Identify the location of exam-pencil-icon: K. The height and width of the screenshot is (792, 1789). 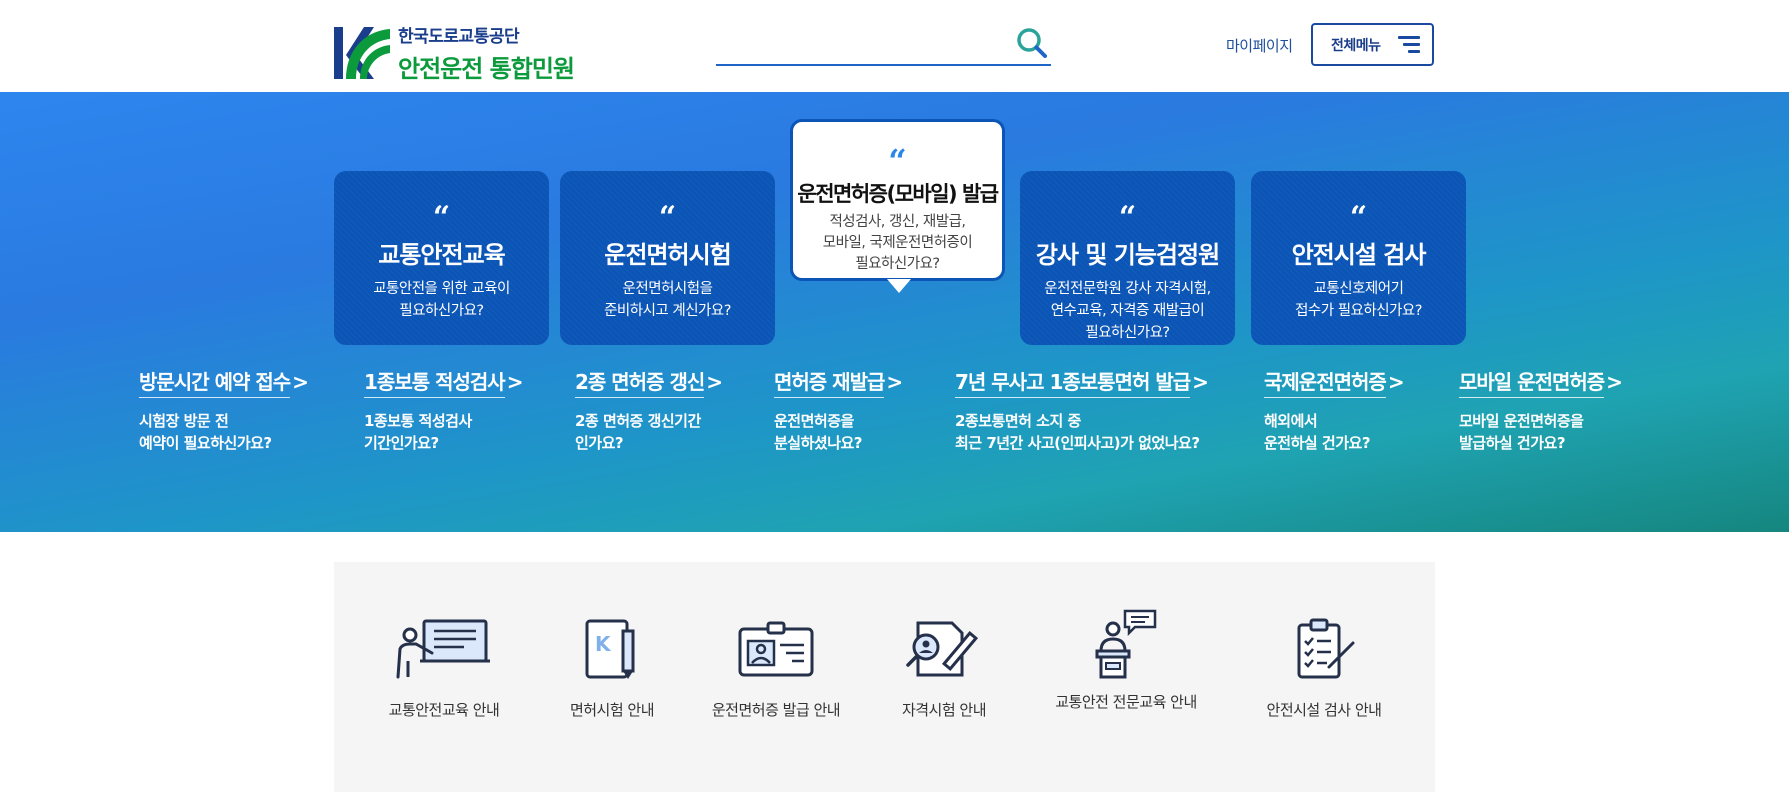
(610, 649).